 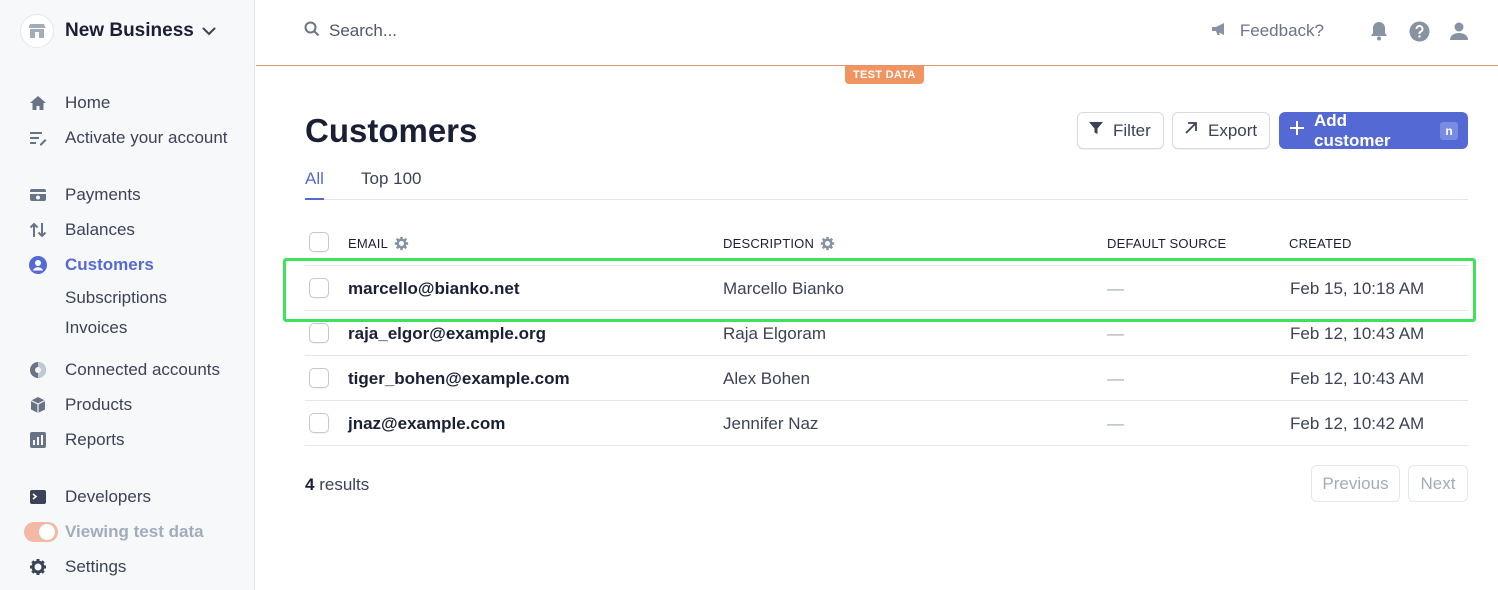 What do you see at coordinates (38, 265) in the screenshot?
I see `customers-icon` at bounding box center [38, 265].